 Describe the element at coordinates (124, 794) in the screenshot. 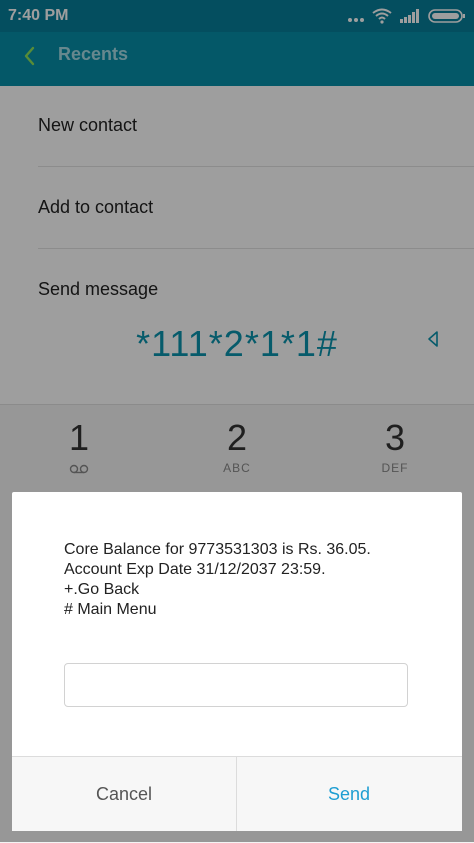

I see `cancel-button: Cancel` at that location.